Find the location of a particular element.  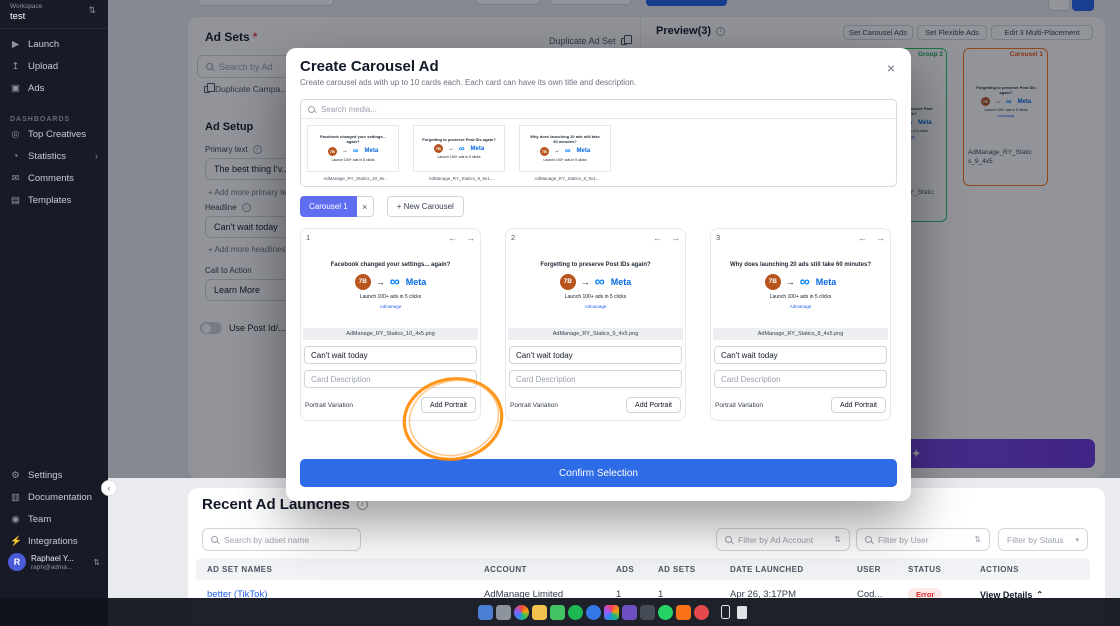

sidebar-item-templates: ▤ Templates is located at coordinates (54, 200).